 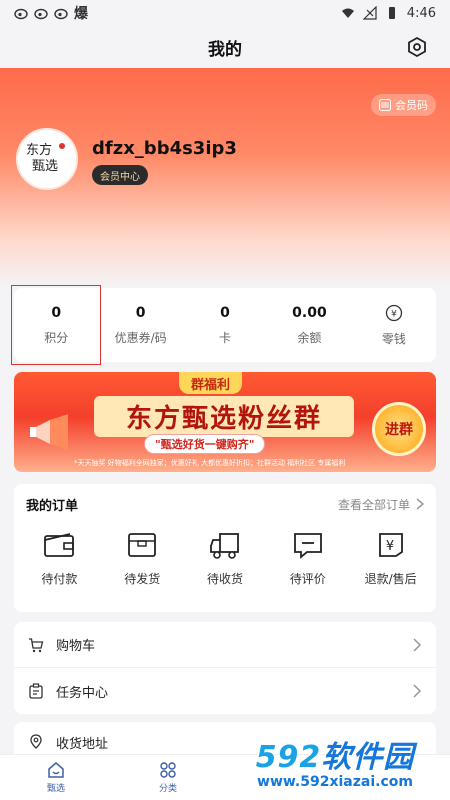 I want to click on location-icon, so click(x=36, y=741).